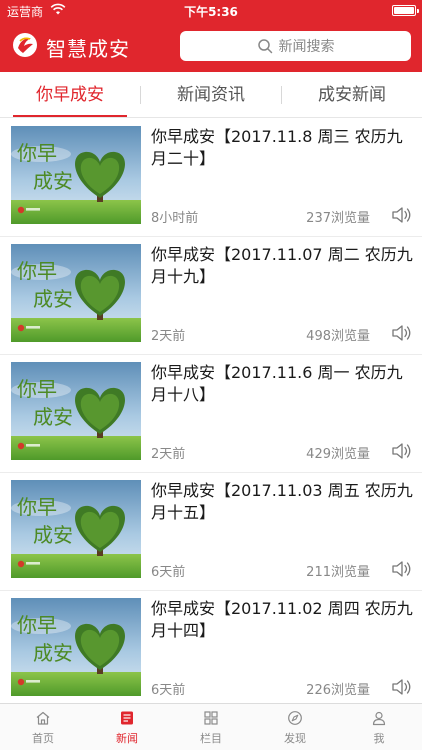  Describe the element at coordinates (379, 738) in the screenshot. I see `tabbar-label: 我` at that location.